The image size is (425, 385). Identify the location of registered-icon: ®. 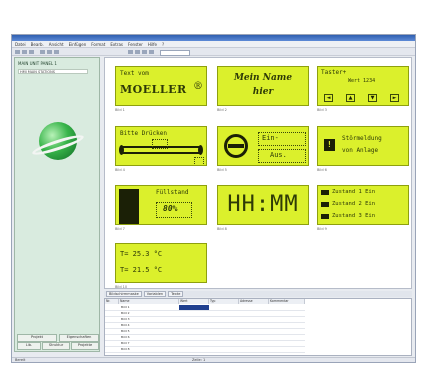
(198, 86).